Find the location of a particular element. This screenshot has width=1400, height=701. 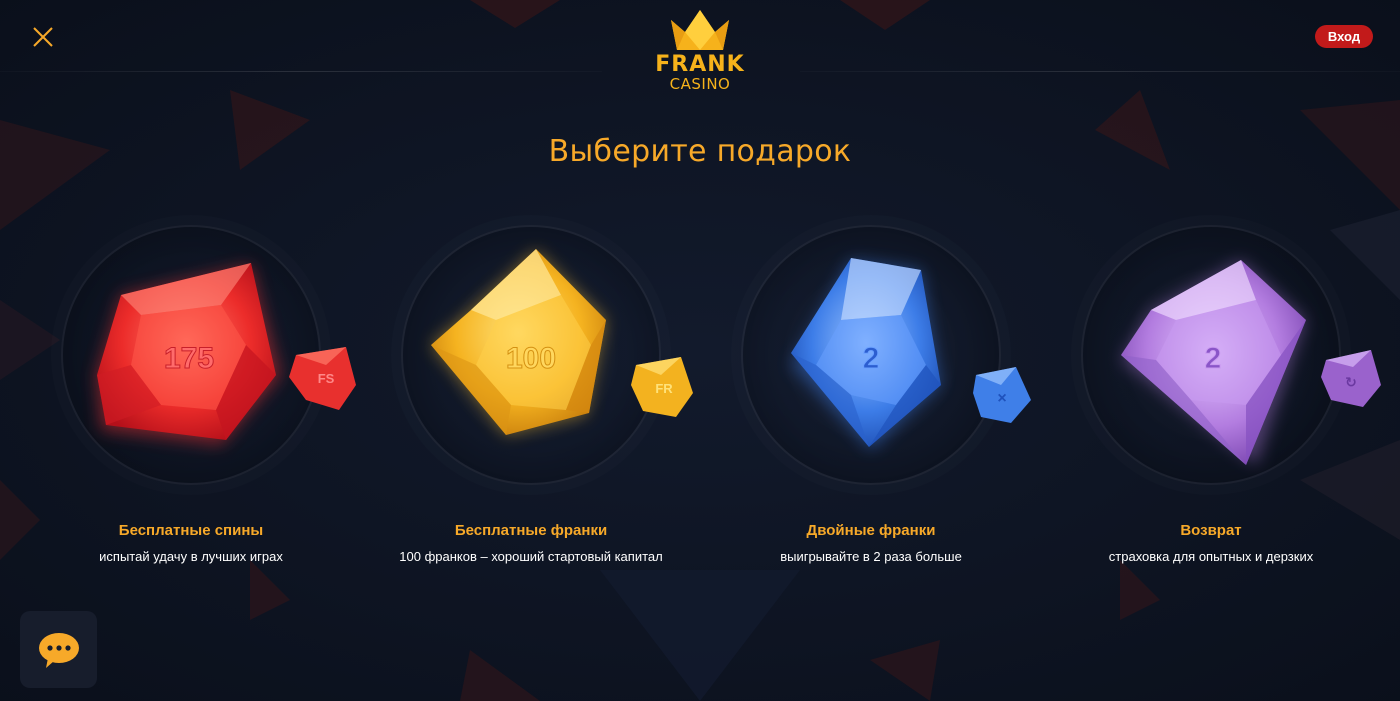

gift-title: Бесплатные спины is located at coordinates (191, 530).